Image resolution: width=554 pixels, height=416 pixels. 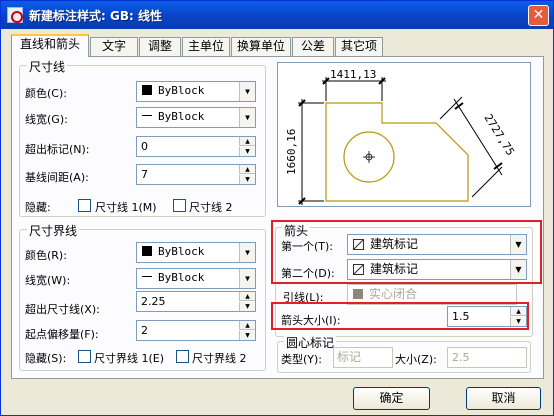 I want to click on tab-primary-units: 主单位, so click(x=206, y=46).